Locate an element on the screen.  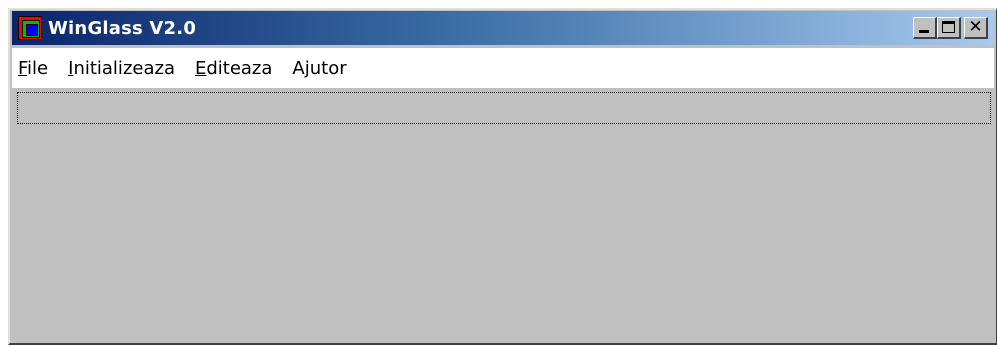
menu-ajutor: Ajutor is located at coordinates (319, 68).